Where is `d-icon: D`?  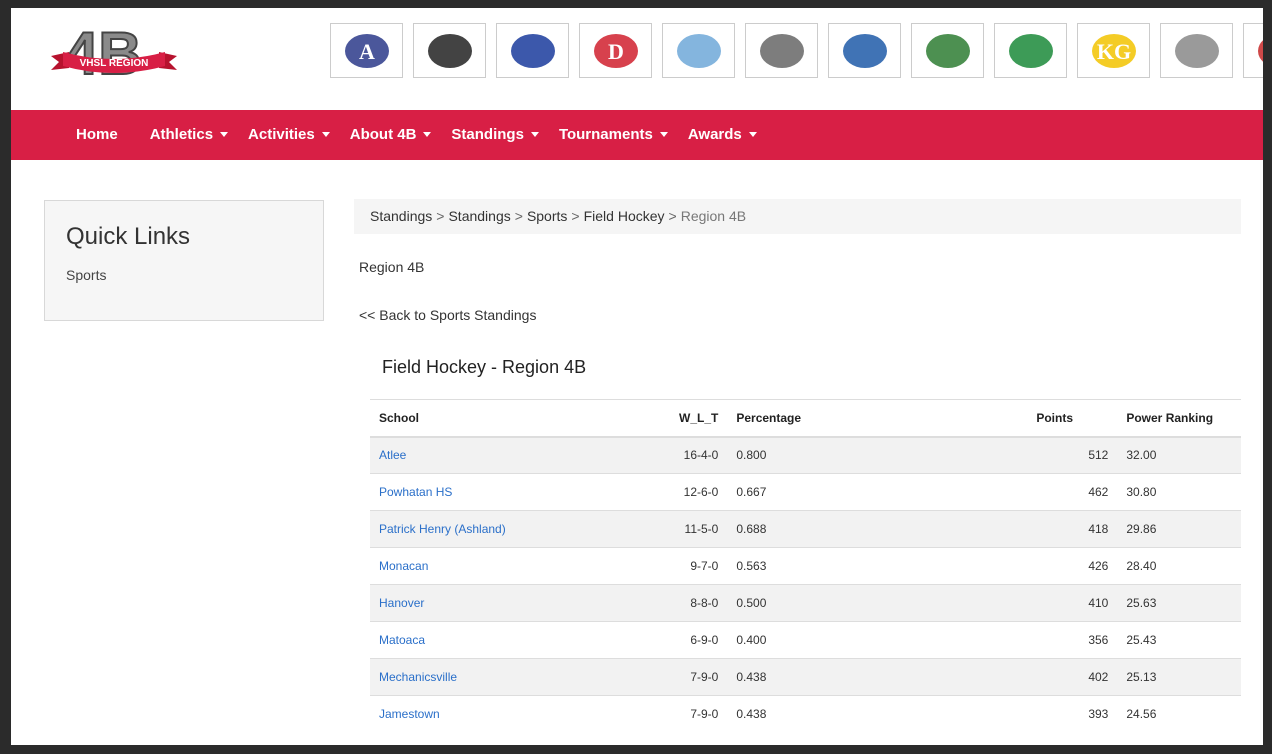
d-icon: D is located at coordinates (616, 51).